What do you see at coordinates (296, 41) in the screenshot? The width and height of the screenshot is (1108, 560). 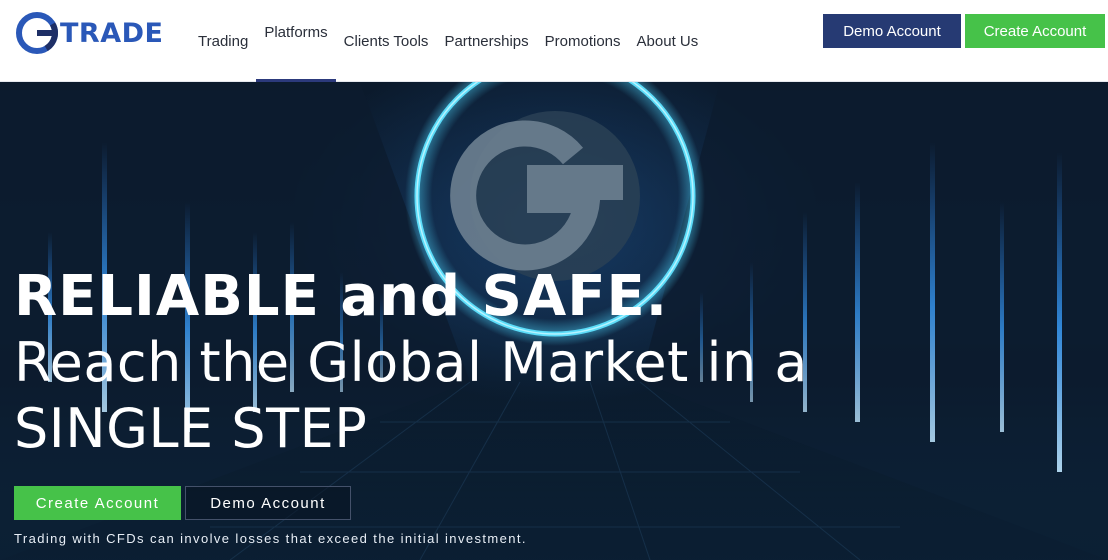 I see `nav-platforms: Platforms` at bounding box center [296, 41].